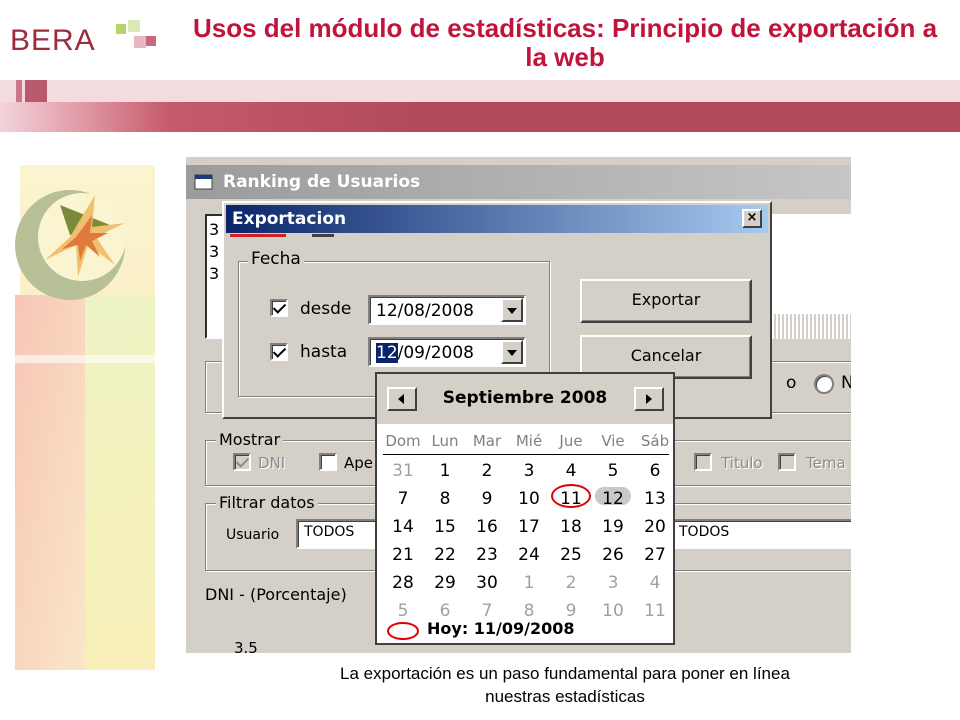  What do you see at coordinates (403, 527) in the screenshot?
I see `calendar-day: 14` at bounding box center [403, 527].